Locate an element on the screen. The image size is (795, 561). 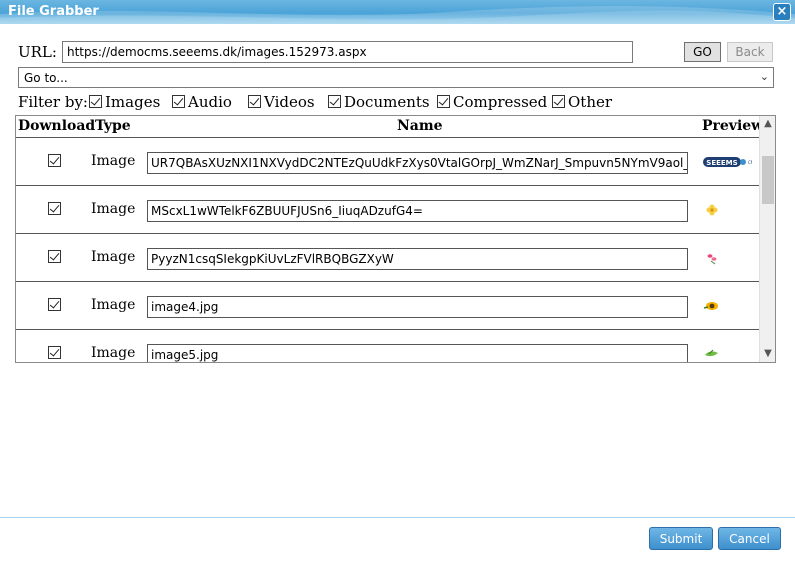
table-row: Image image5.jpg is located at coordinates (388, 346).